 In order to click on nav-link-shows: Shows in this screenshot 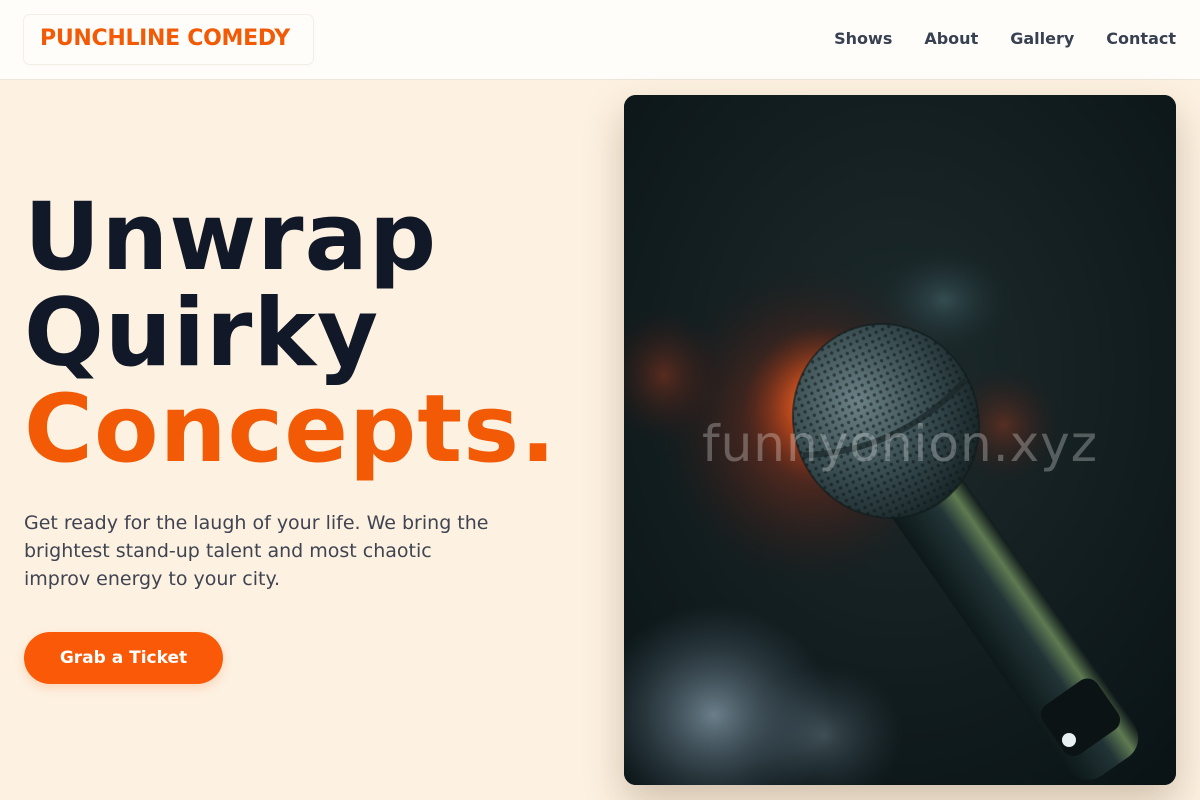, I will do `click(863, 38)`.